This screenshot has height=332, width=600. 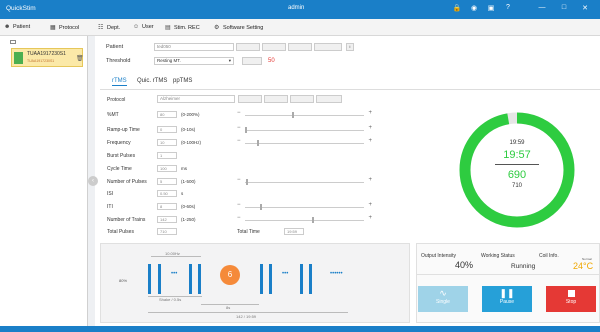 I want to click on train-dots: ••••••, so click(x=336, y=274).